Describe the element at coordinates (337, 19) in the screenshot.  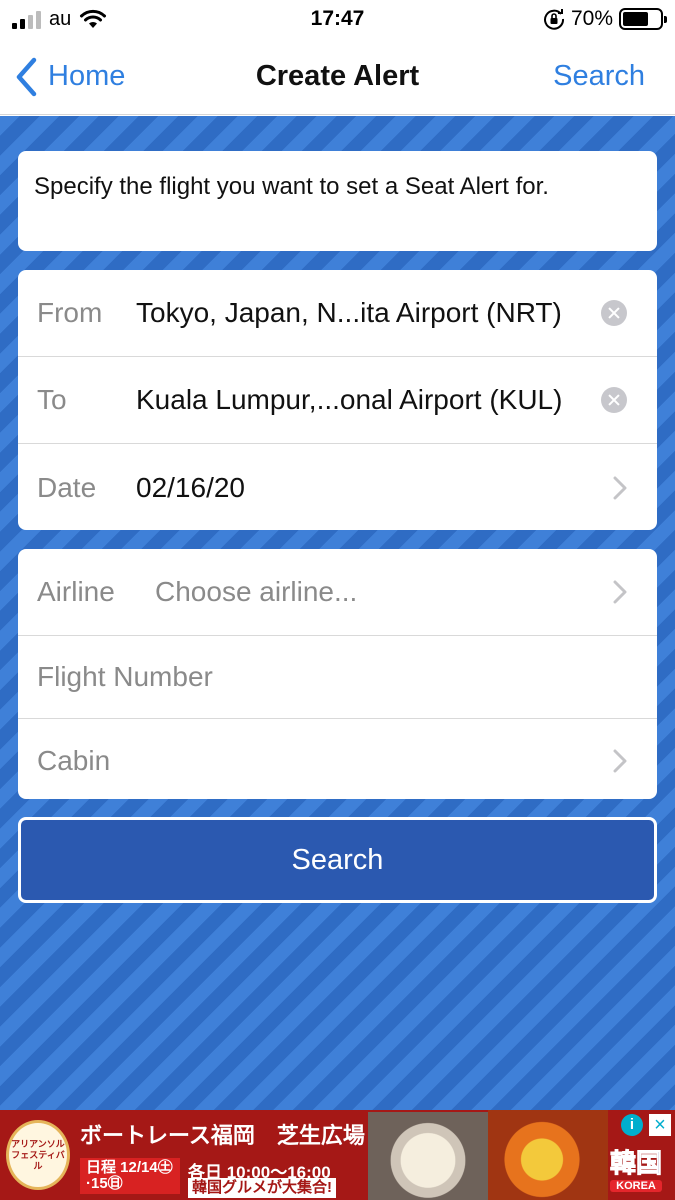
I see `status-bar: au 17:47 70%` at that location.